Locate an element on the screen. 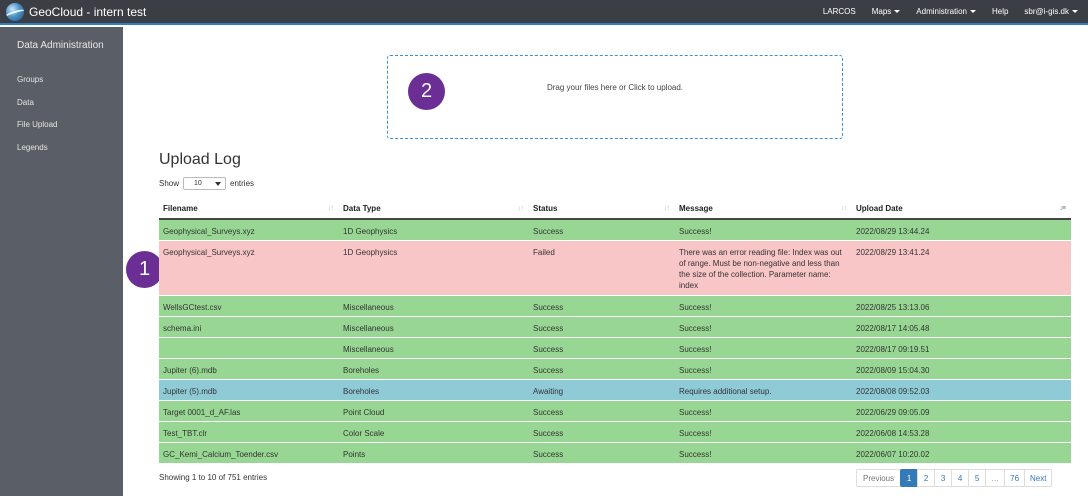  cell-filename is located at coordinates (249, 347).